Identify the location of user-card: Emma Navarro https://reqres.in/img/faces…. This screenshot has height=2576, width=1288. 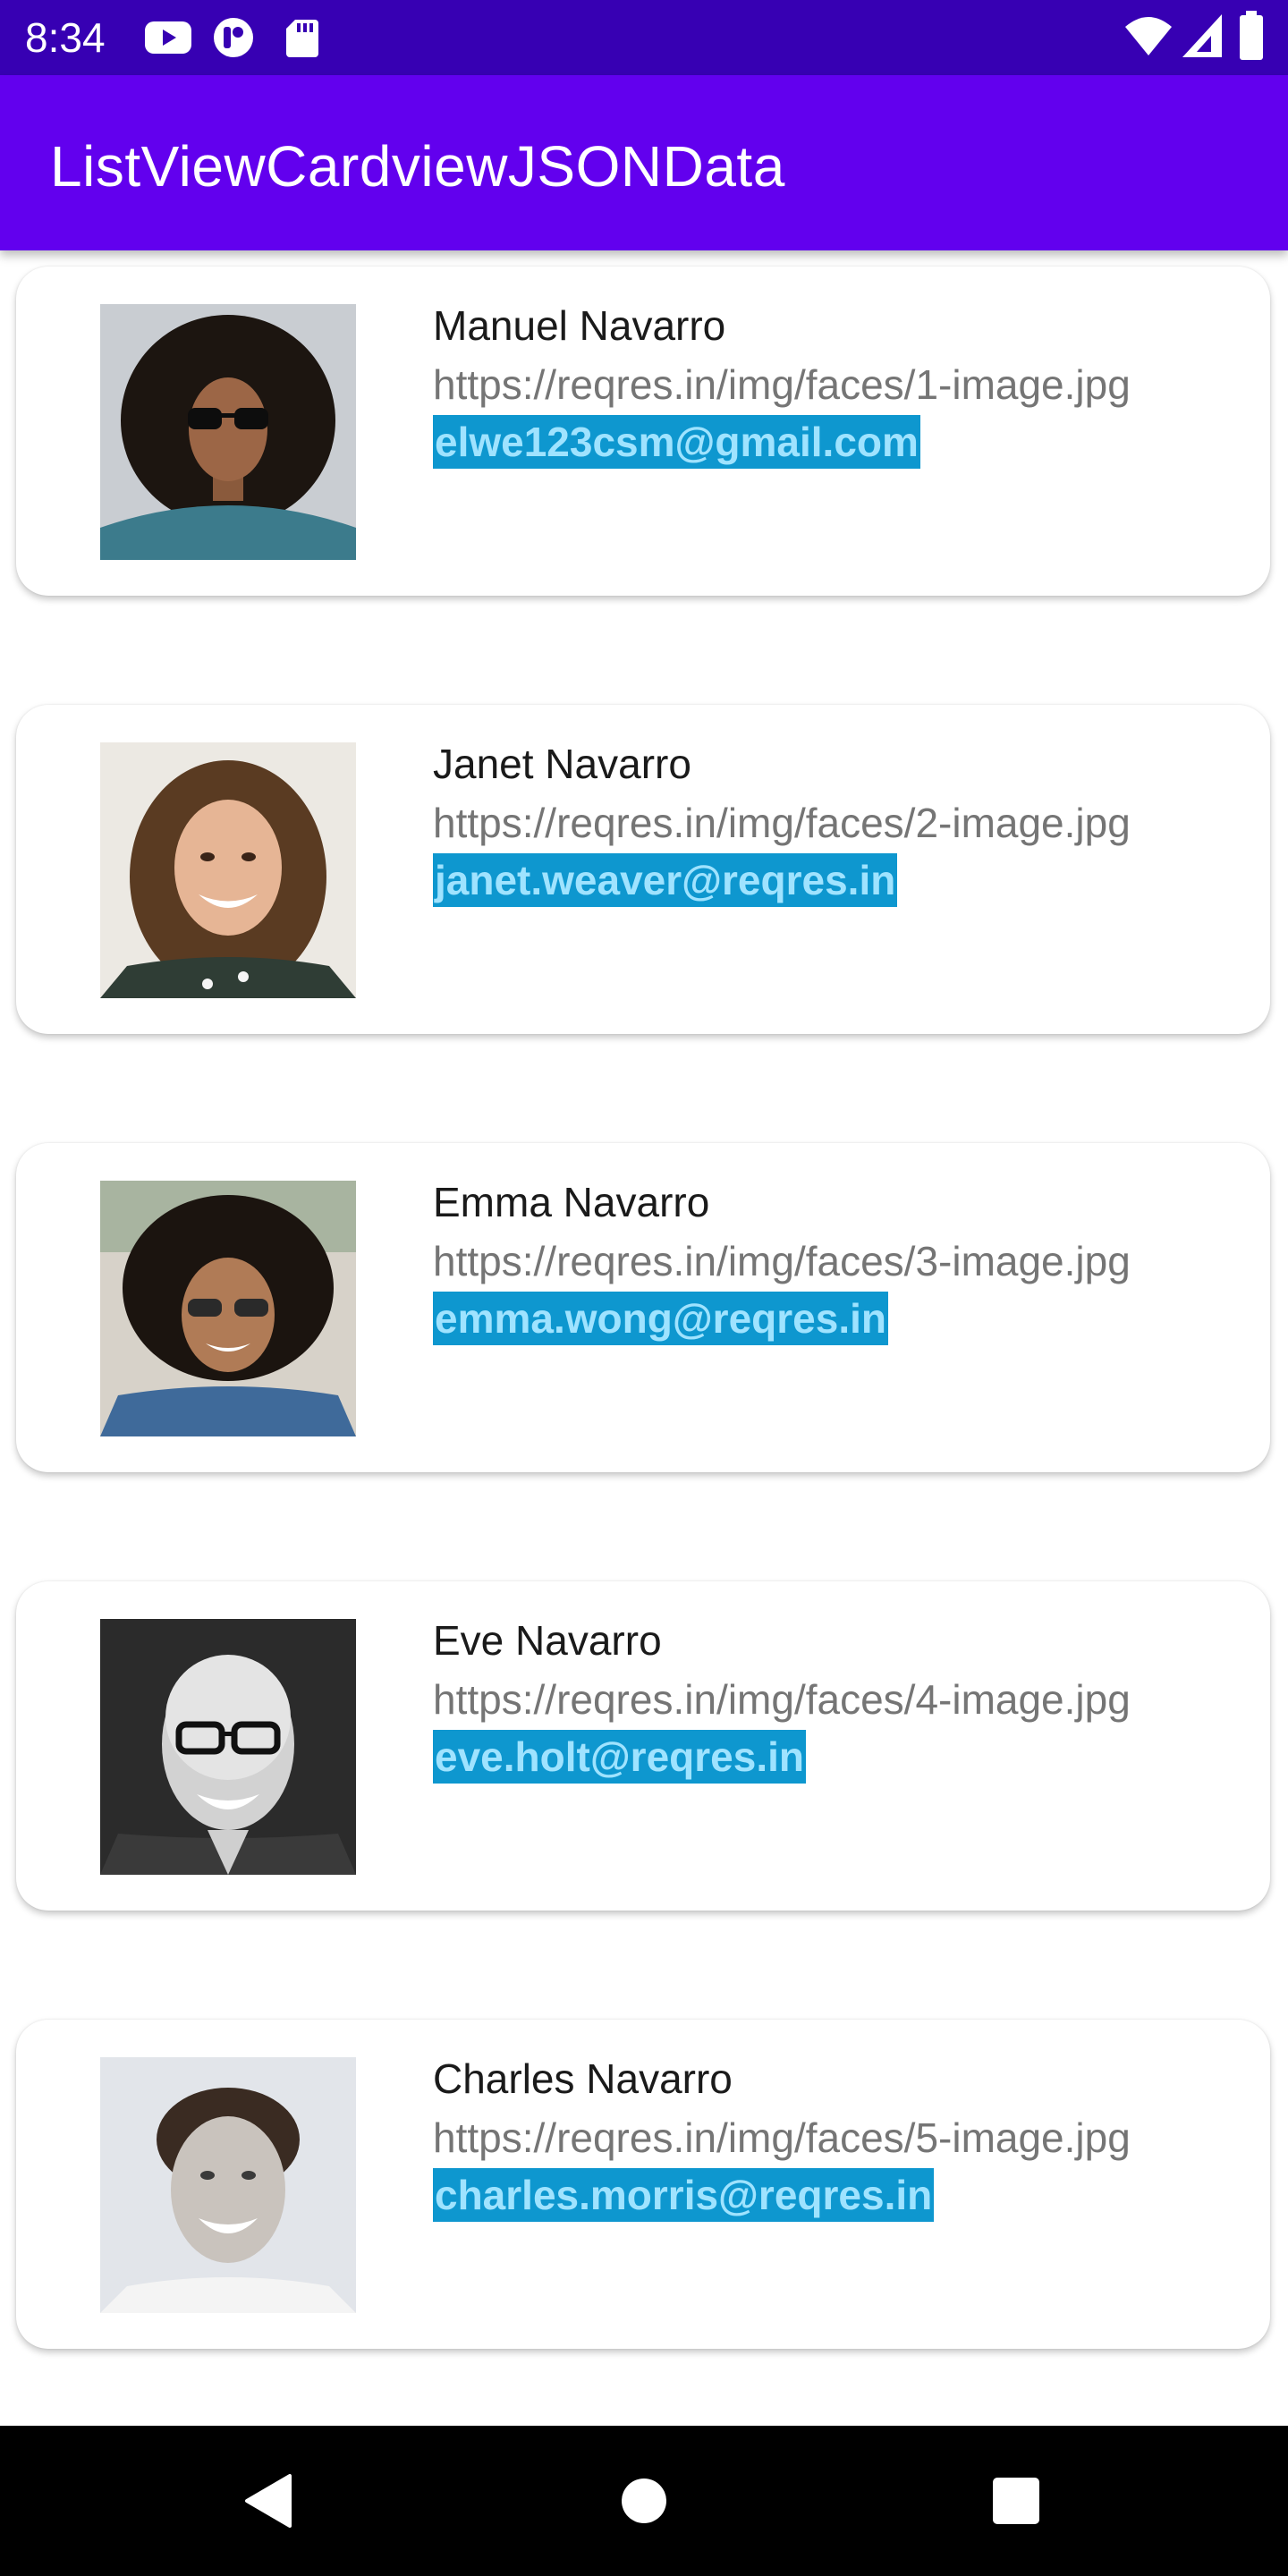
(643, 1307).